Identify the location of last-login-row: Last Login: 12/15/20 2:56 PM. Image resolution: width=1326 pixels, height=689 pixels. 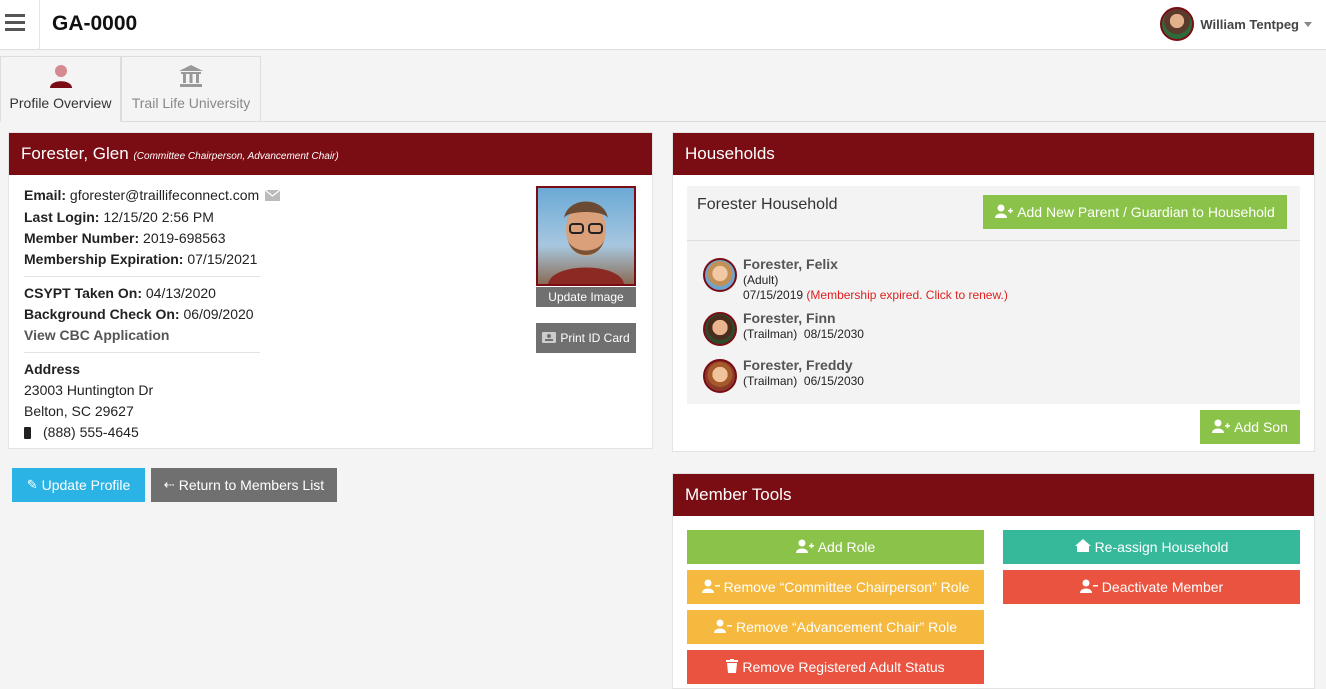
(119, 216).